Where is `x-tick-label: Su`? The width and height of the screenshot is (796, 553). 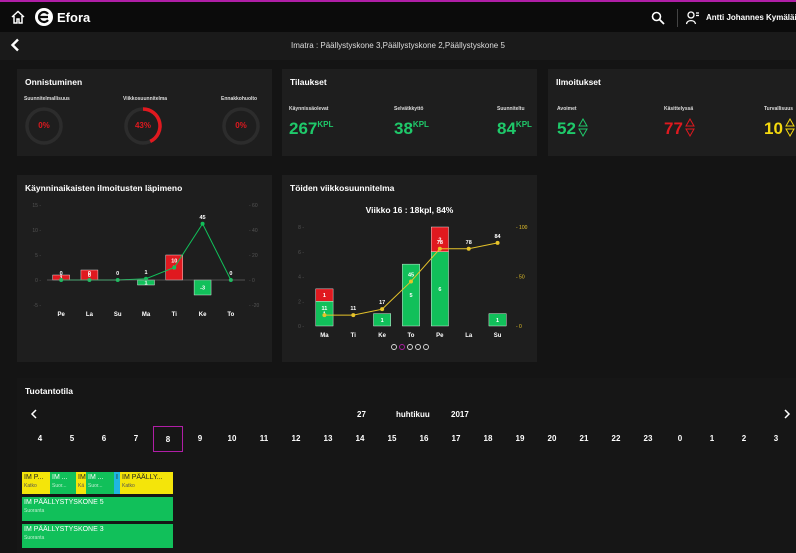 x-tick-label: Su is located at coordinates (118, 315).